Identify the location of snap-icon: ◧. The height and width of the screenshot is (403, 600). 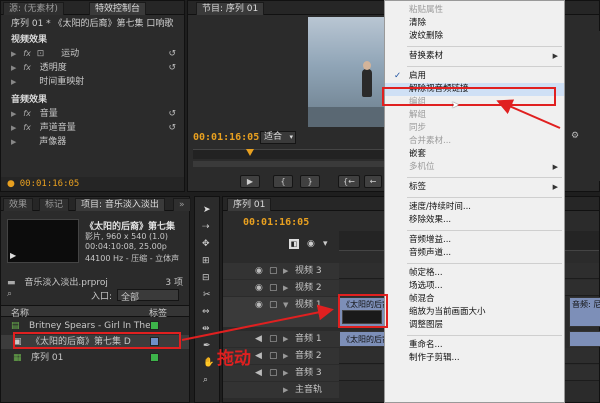
(294, 244).